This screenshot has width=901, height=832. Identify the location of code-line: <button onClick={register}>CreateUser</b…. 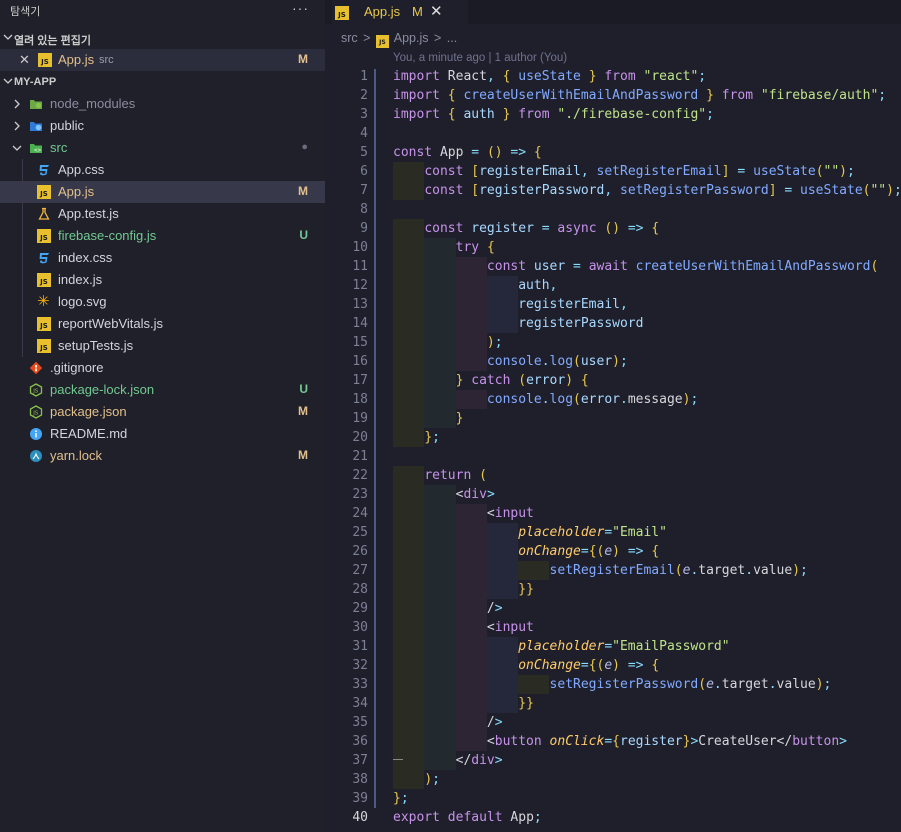
(620, 741).